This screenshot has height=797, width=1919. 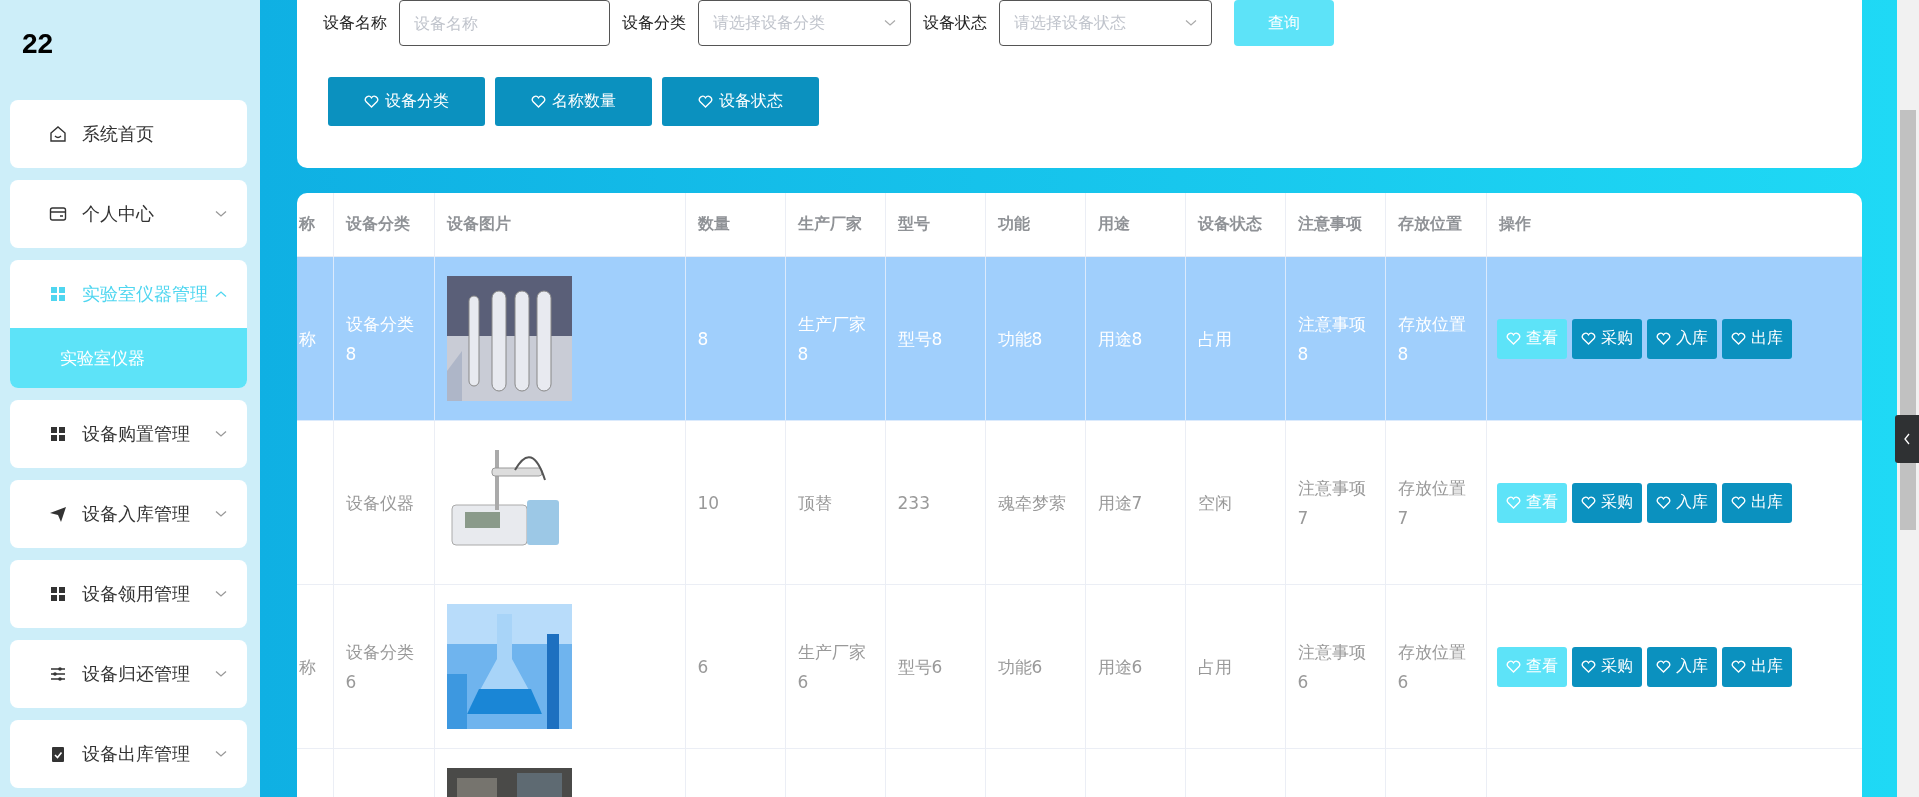 I want to click on column-header: 操作, so click(x=1514, y=223).